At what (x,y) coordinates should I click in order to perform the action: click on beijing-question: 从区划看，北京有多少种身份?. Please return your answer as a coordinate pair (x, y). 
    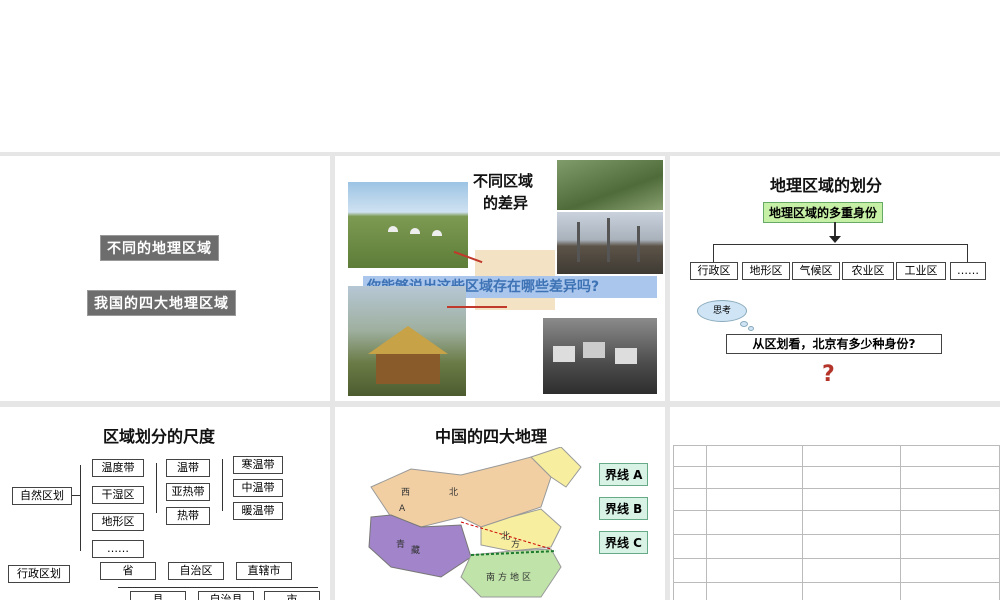
    Looking at the image, I should click on (834, 344).